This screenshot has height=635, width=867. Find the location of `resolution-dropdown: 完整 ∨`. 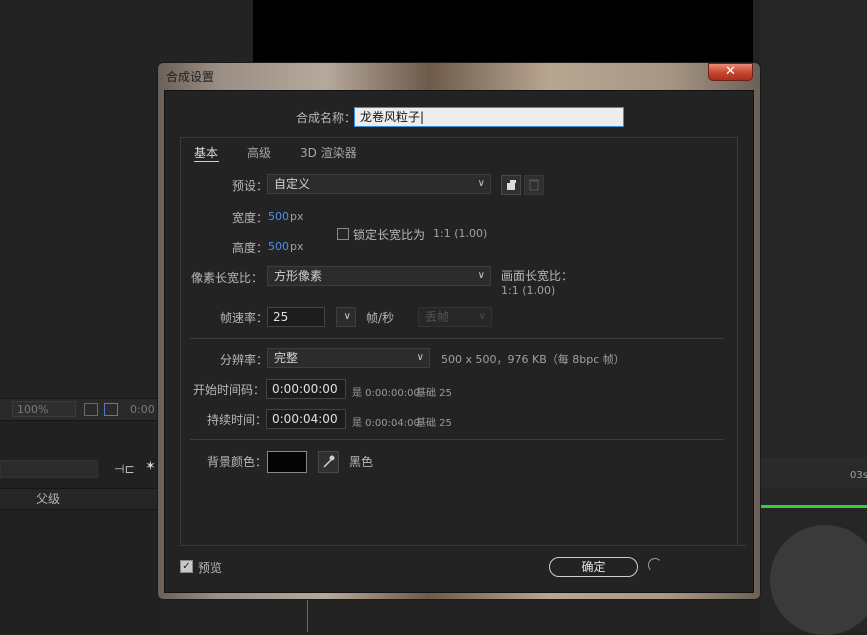

resolution-dropdown: 完整 ∨ is located at coordinates (348, 358).